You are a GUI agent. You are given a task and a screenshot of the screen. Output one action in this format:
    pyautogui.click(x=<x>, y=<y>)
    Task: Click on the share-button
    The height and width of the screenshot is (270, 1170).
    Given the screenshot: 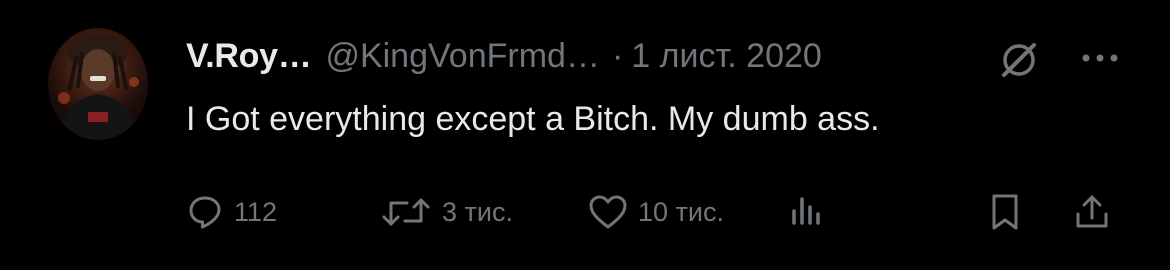 What is the action you would take?
    pyautogui.click(x=1092, y=212)
    